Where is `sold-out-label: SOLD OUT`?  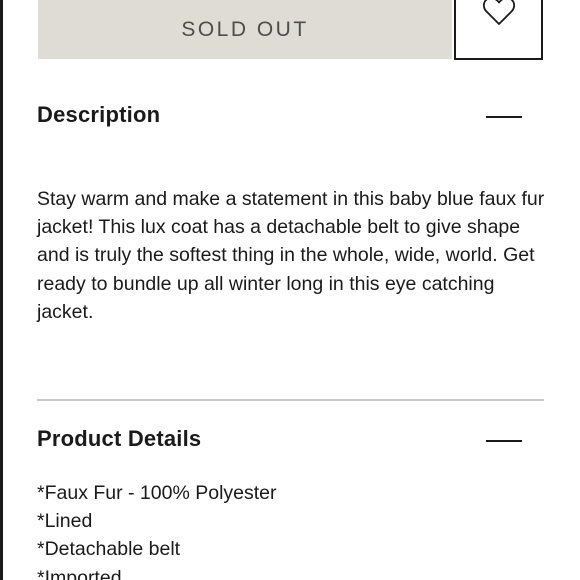 sold-out-label: SOLD OUT is located at coordinates (245, 29).